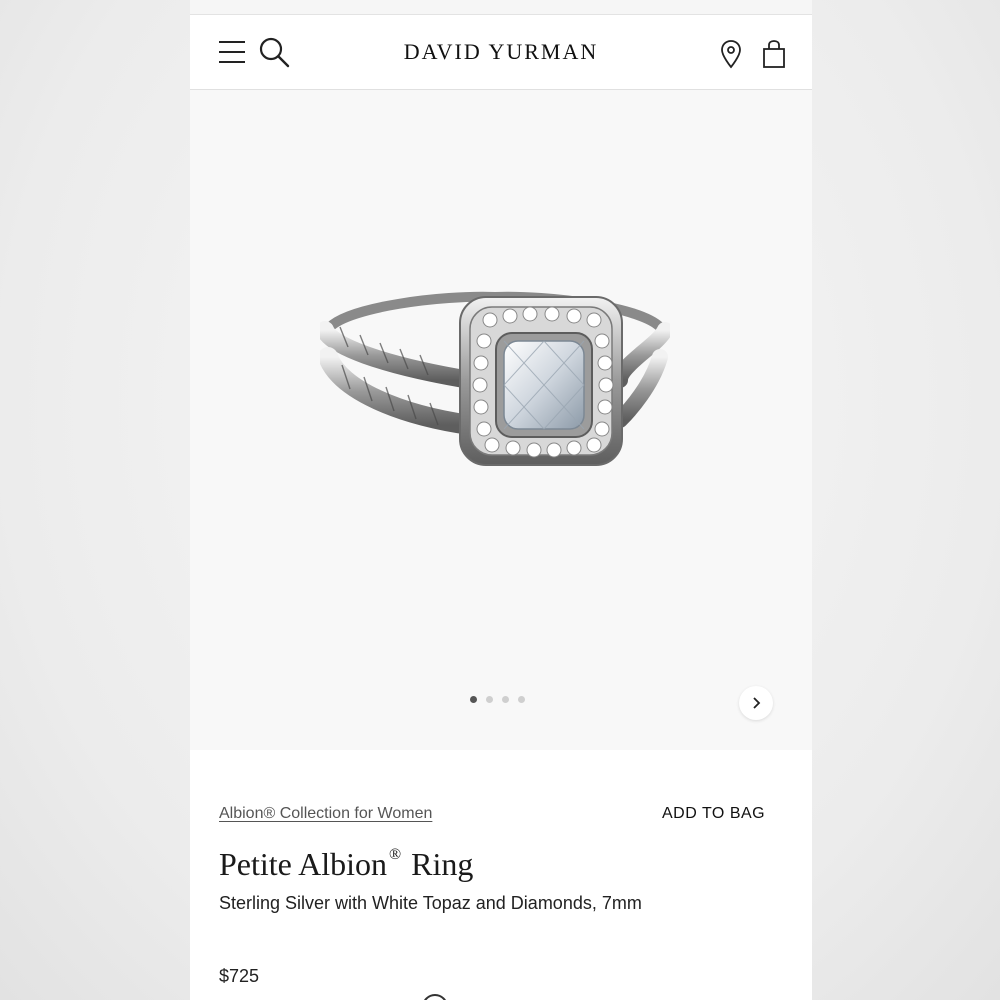  Describe the element at coordinates (495, 385) in the screenshot. I see `ring-product-image` at that location.